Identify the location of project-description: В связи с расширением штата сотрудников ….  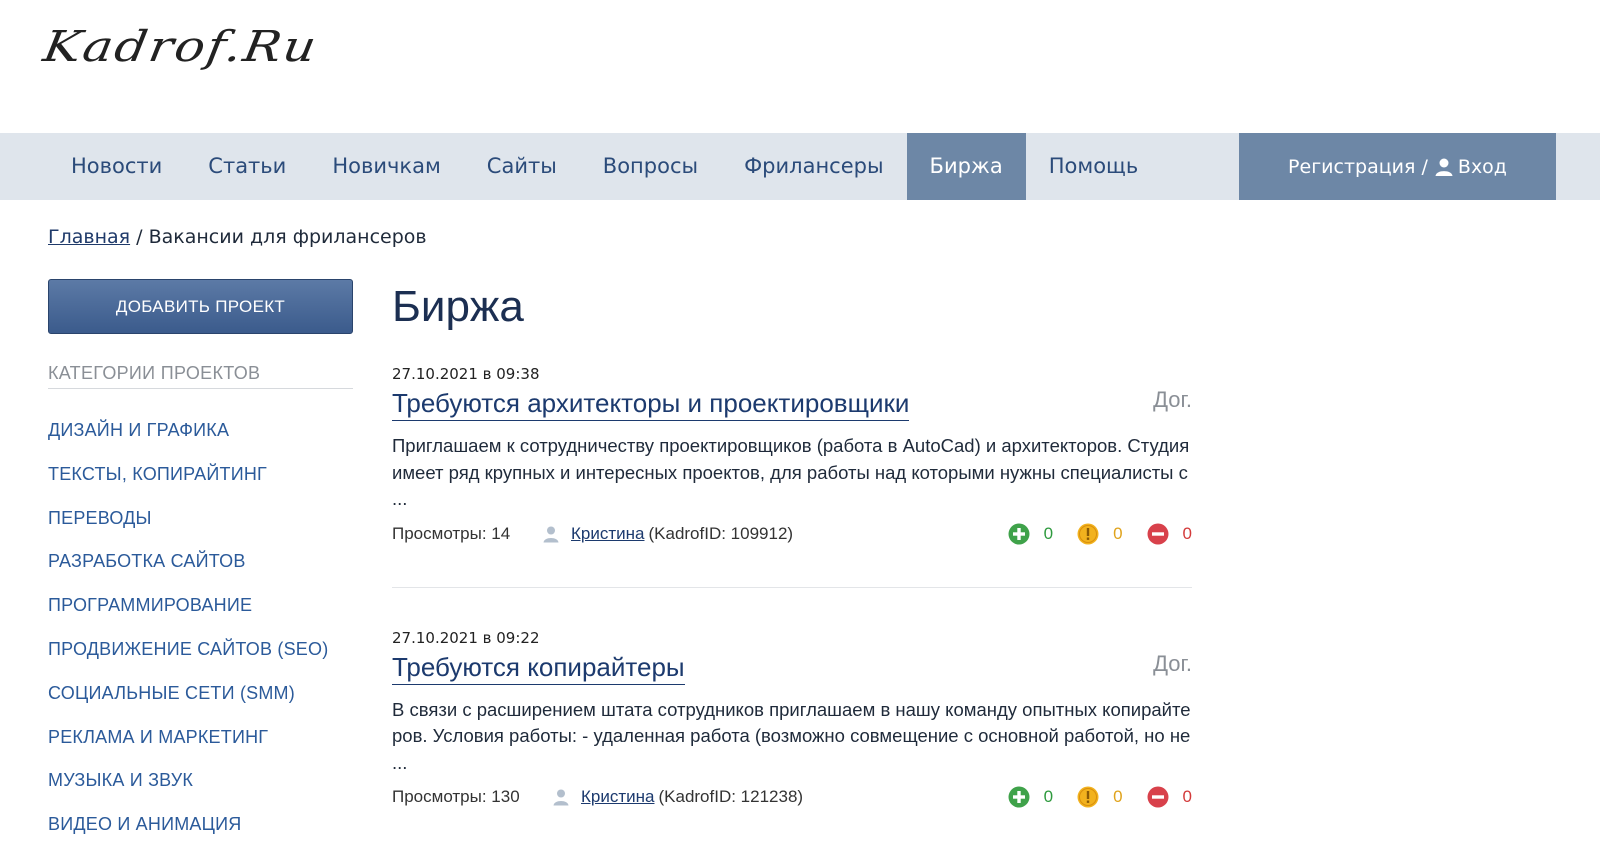
(791, 735).